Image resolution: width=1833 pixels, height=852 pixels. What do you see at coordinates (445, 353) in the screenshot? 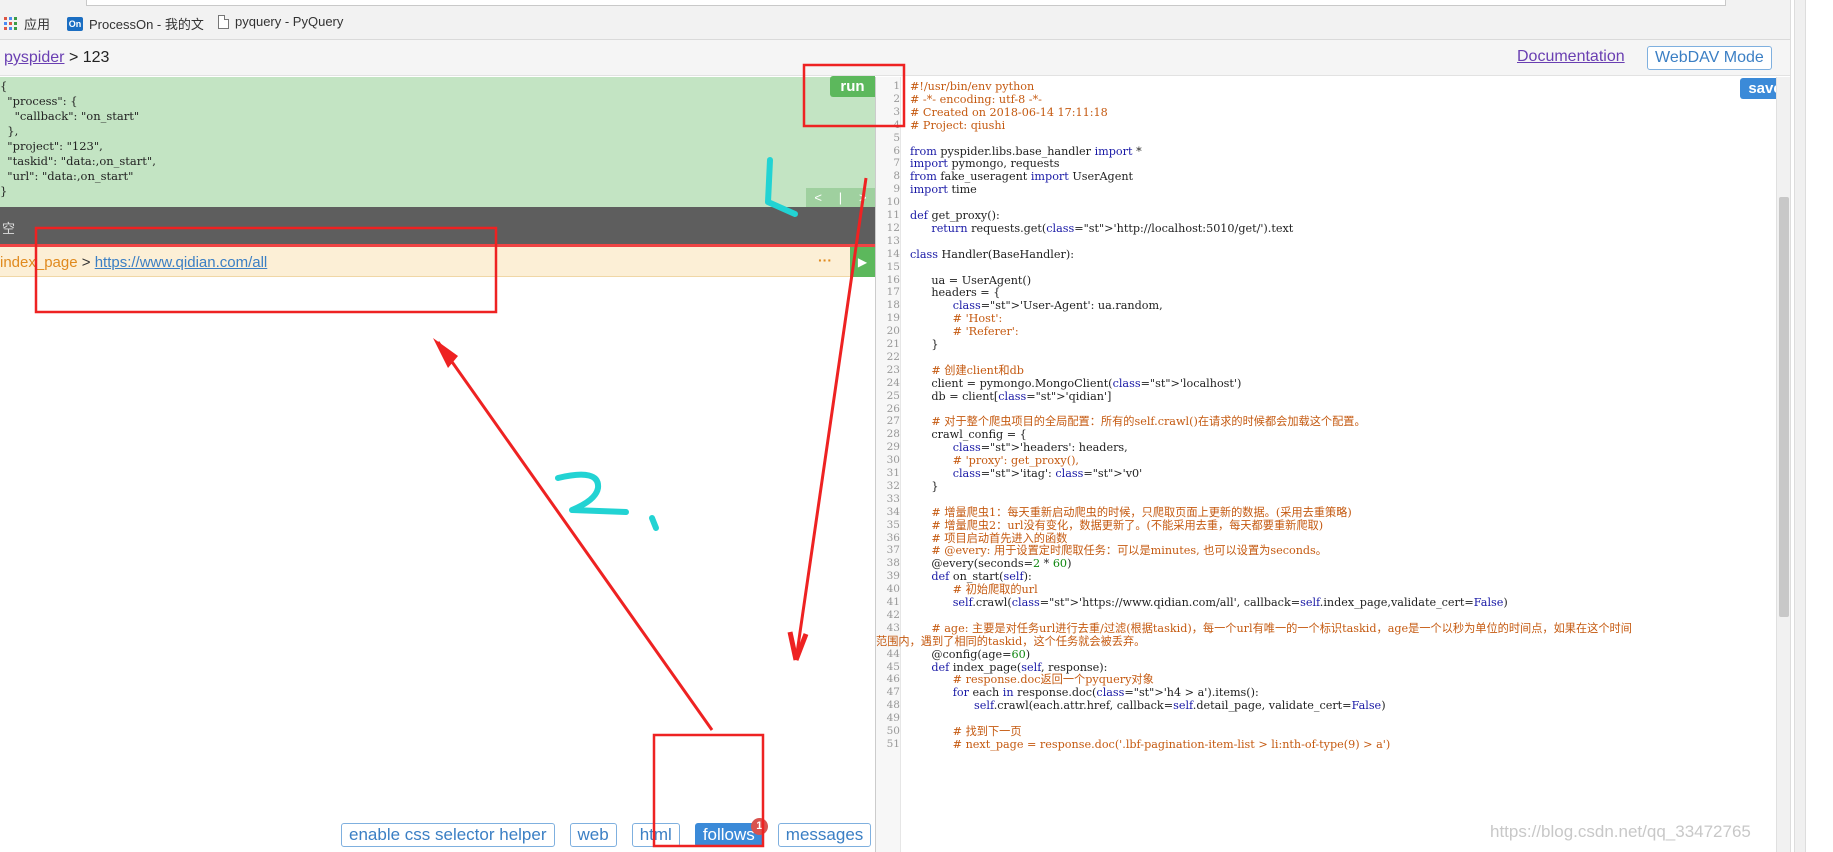
I see `arrow-to-url-head` at bounding box center [445, 353].